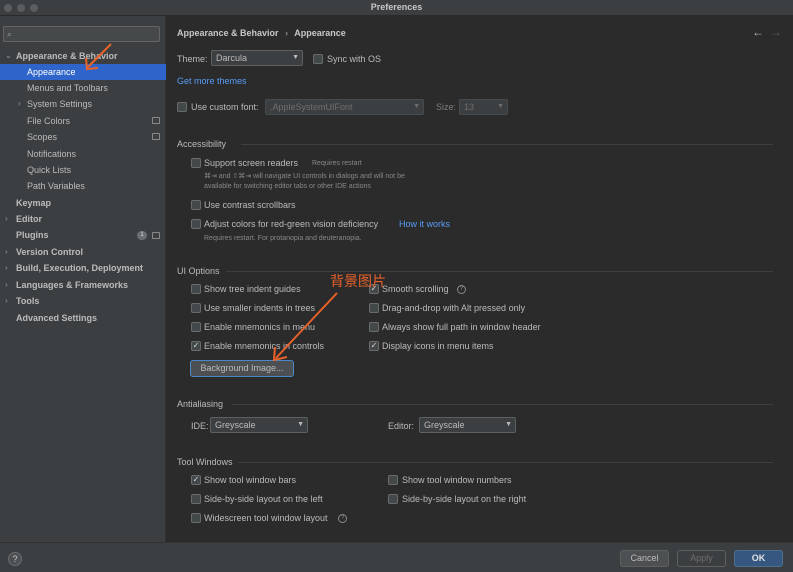  I want to click on help-button: ?, so click(15, 559).